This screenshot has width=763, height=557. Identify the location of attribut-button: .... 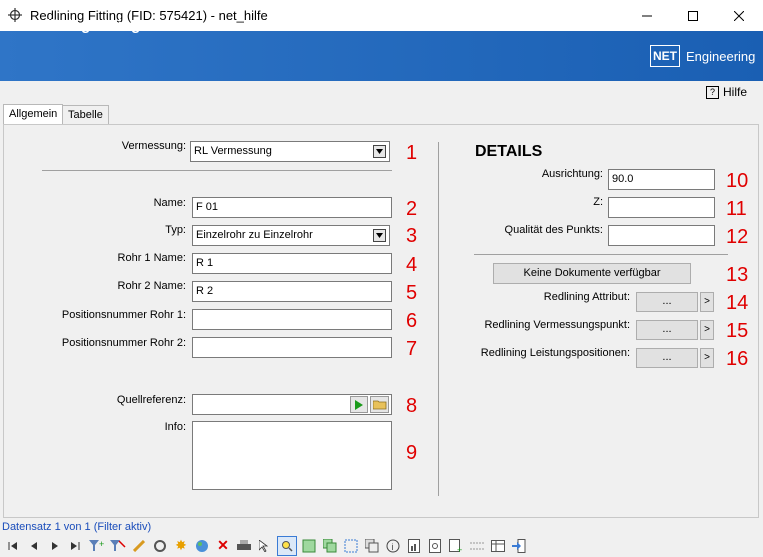
(667, 302).